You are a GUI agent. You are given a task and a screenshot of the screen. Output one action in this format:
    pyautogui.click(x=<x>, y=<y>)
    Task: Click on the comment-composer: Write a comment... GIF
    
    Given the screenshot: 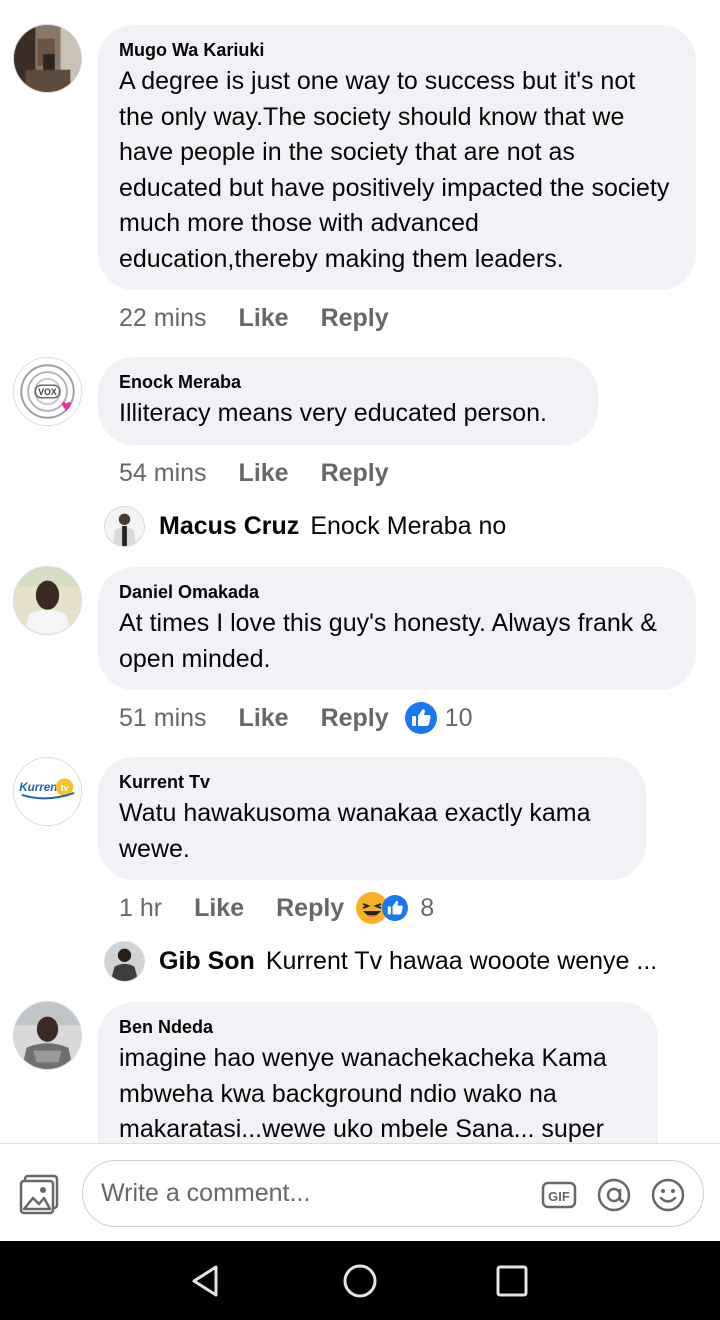 What is the action you would take?
    pyautogui.click(x=360, y=1192)
    